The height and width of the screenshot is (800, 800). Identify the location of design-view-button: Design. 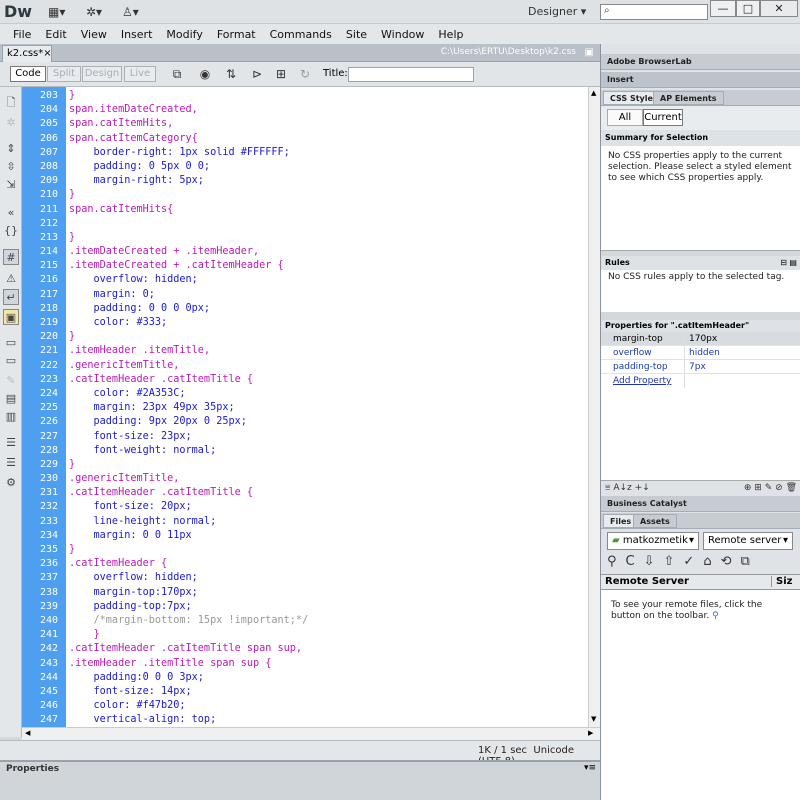
(102, 74).